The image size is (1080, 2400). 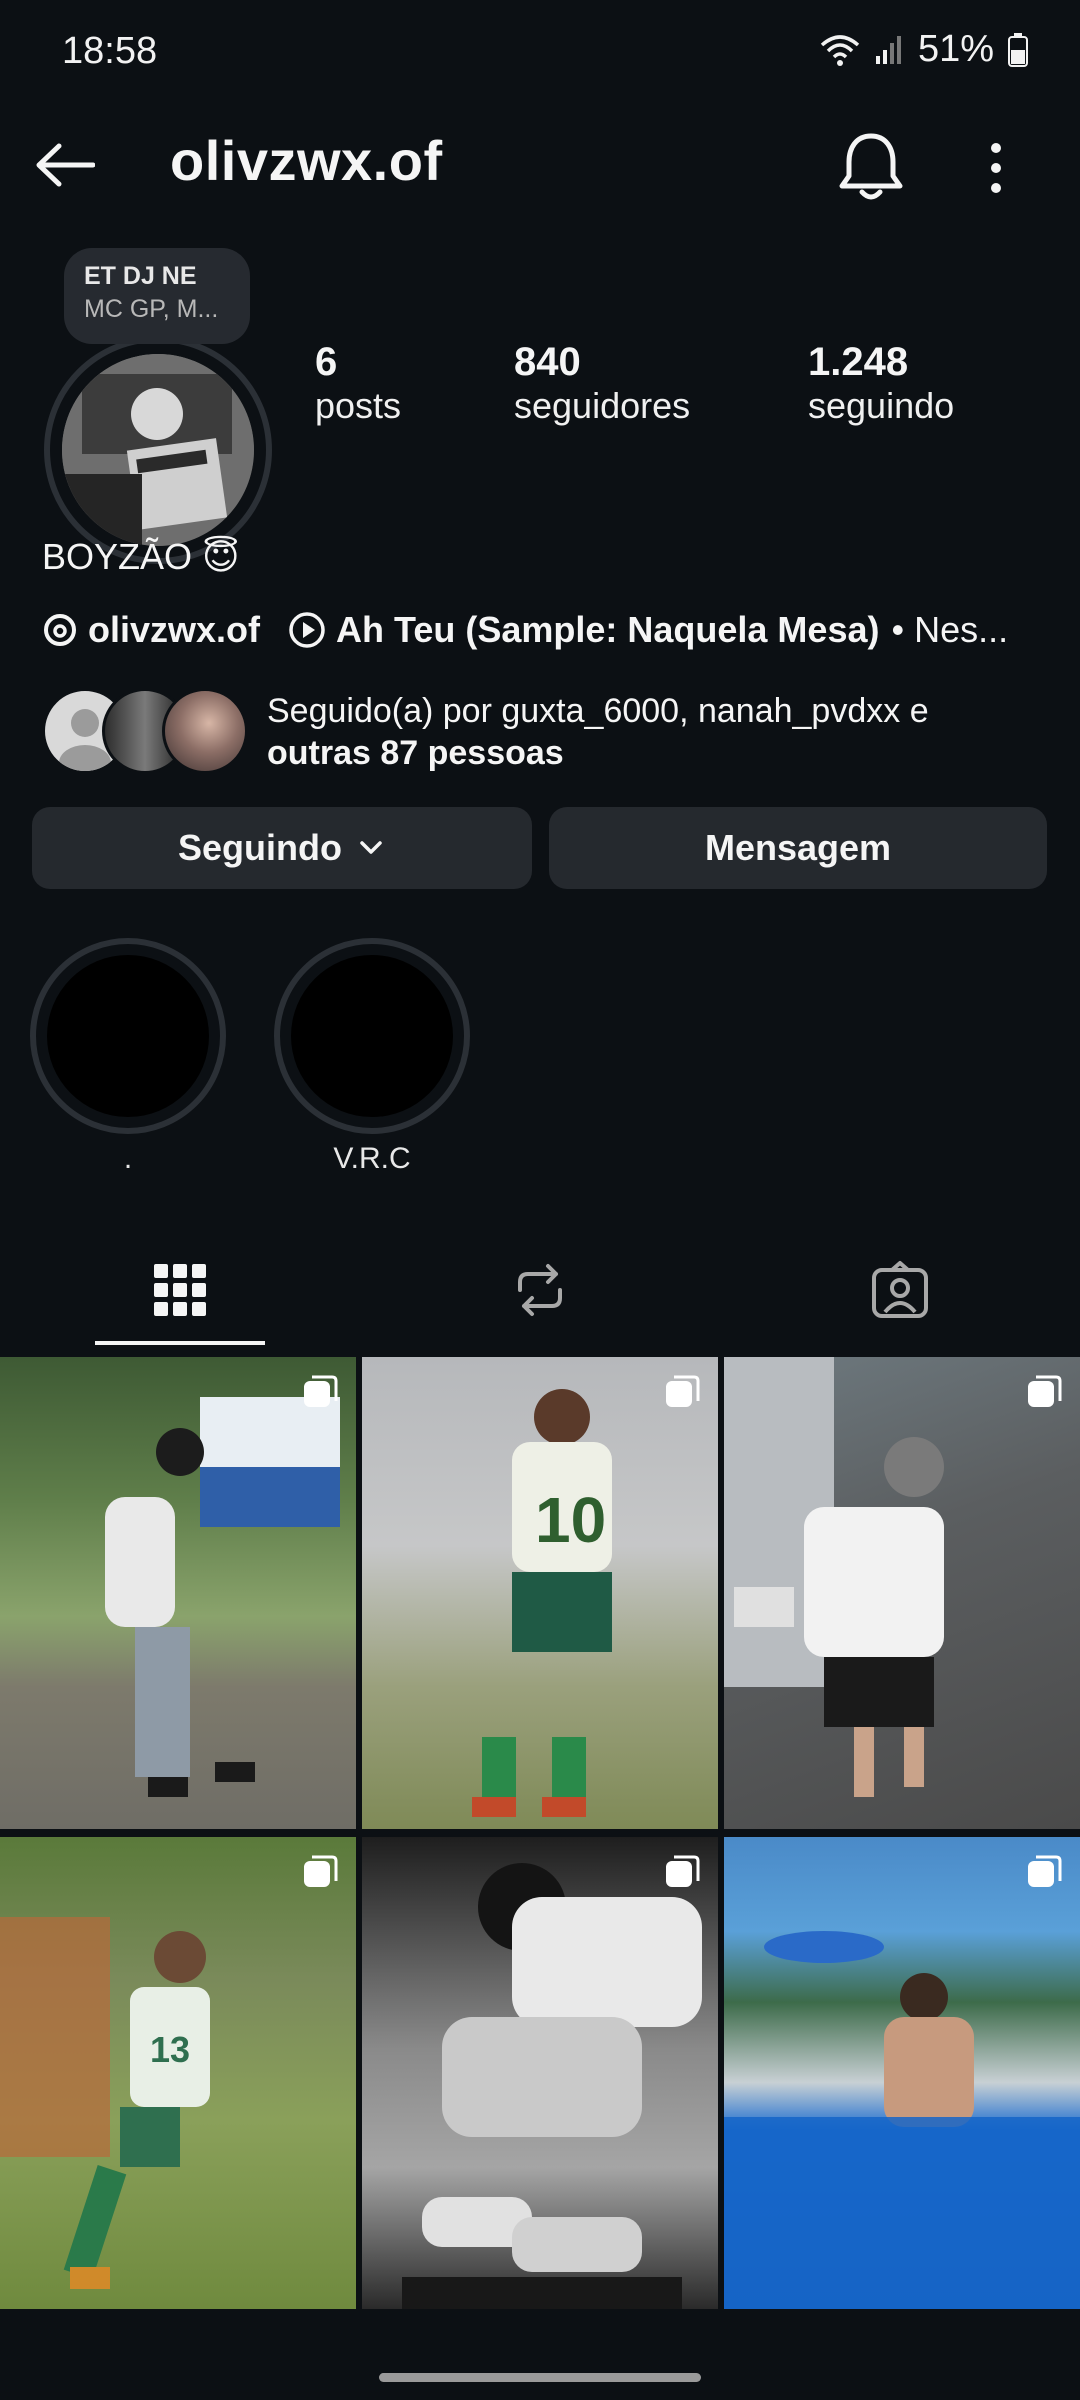 I want to click on home-indicator, so click(x=540, y=2377).